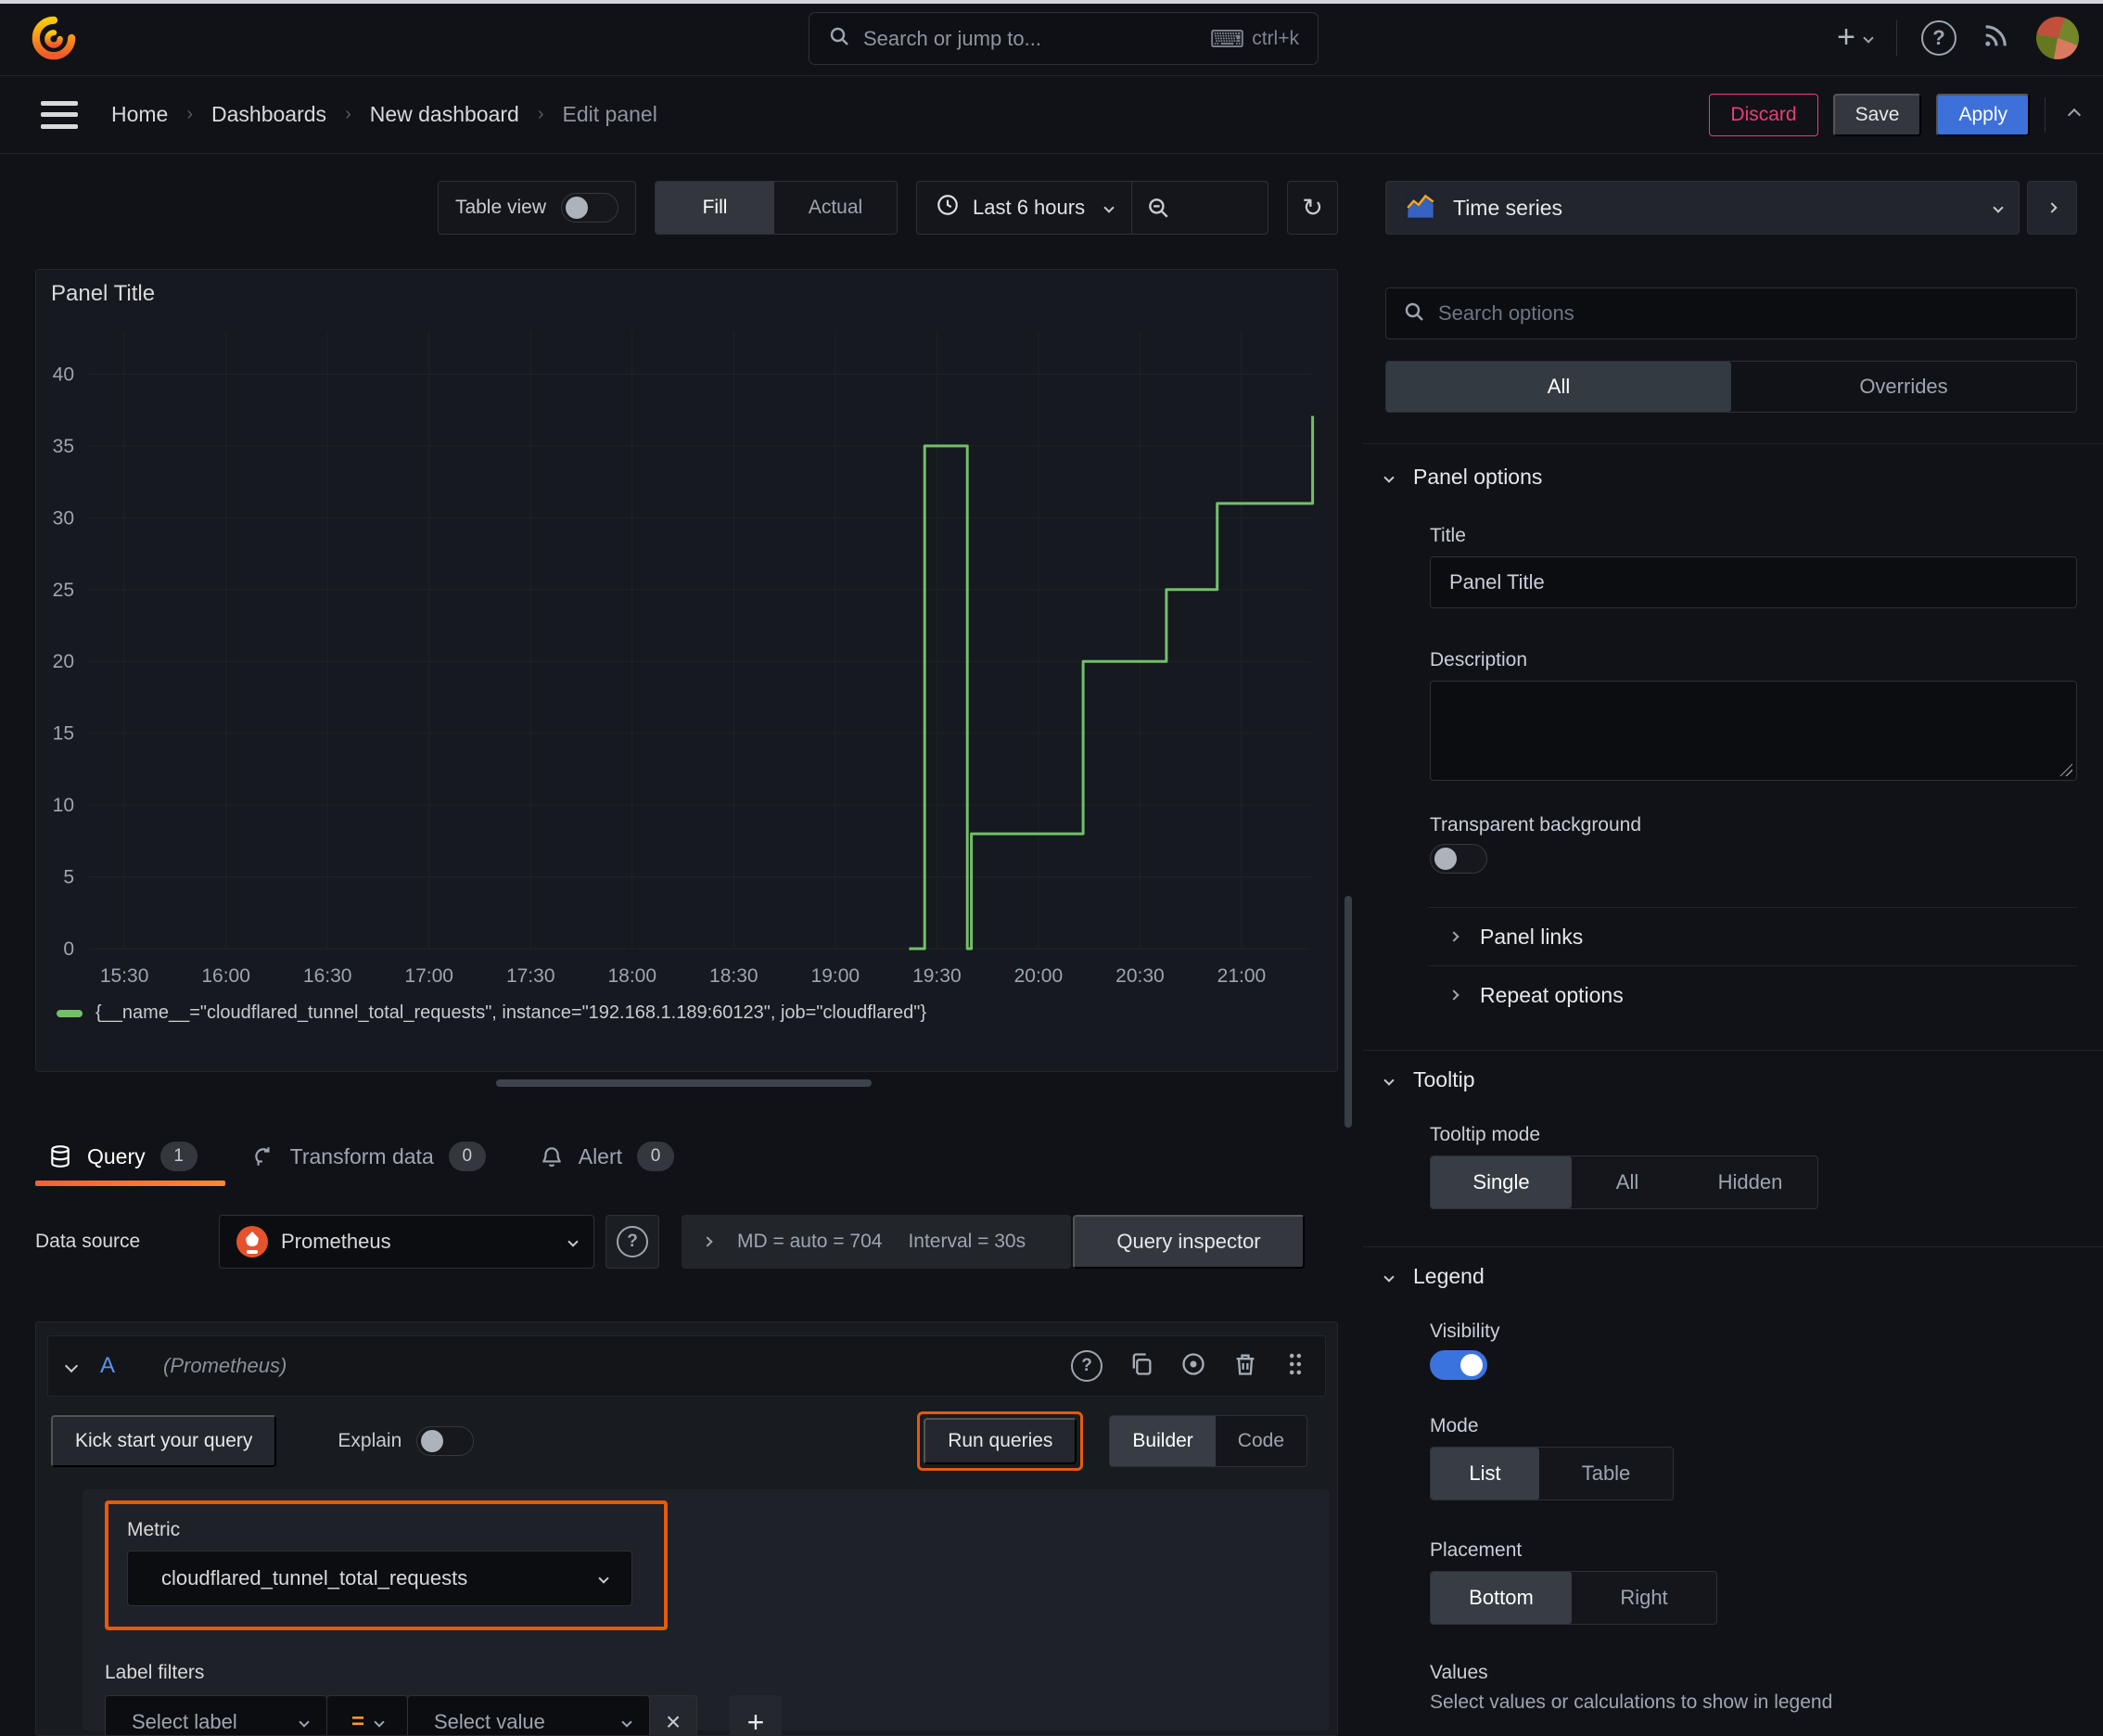 The image size is (2103, 1736). Describe the element at coordinates (1453, 936) in the screenshot. I see `chevron-right-icon` at that location.